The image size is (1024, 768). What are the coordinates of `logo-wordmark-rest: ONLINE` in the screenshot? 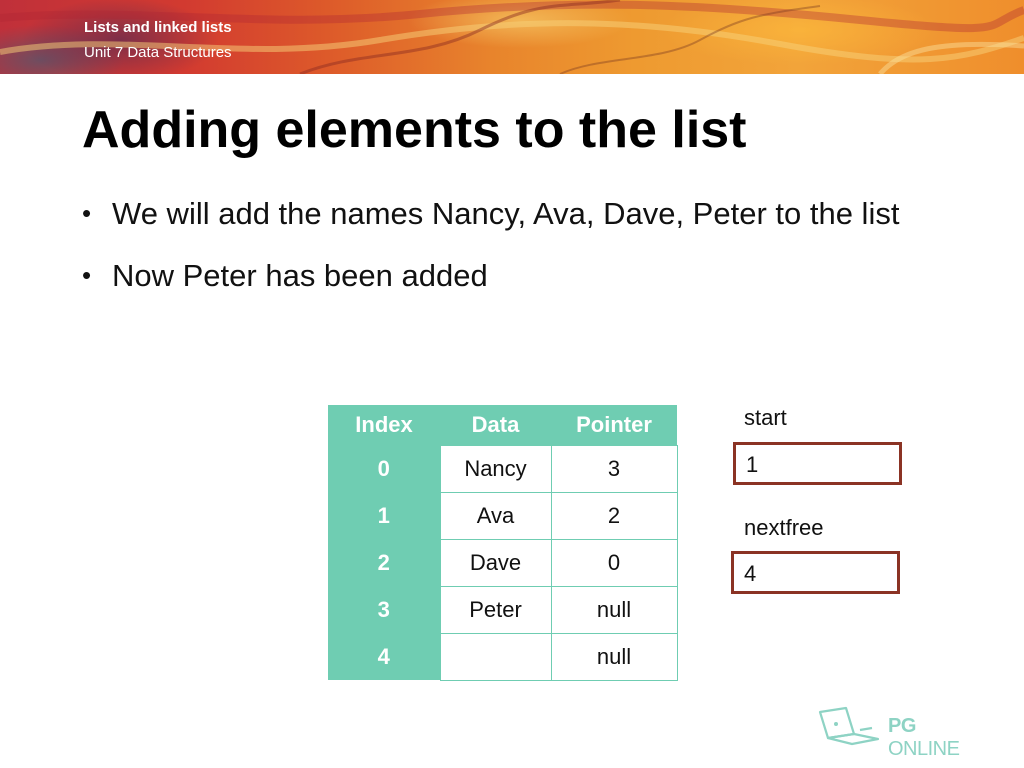 It's located at (924, 749).